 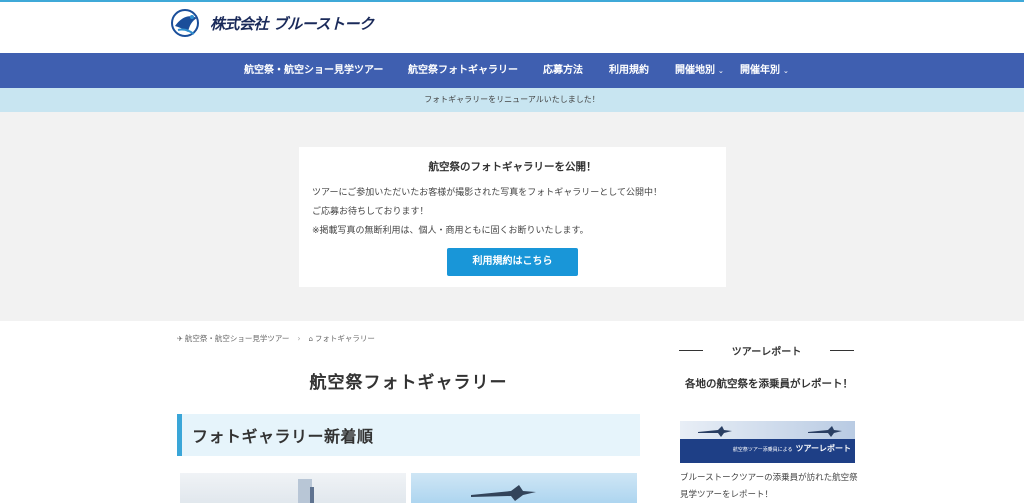 What do you see at coordinates (370, 212) in the screenshot?
I see `announcement-line: ご応募お待ちしております！` at bounding box center [370, 212].